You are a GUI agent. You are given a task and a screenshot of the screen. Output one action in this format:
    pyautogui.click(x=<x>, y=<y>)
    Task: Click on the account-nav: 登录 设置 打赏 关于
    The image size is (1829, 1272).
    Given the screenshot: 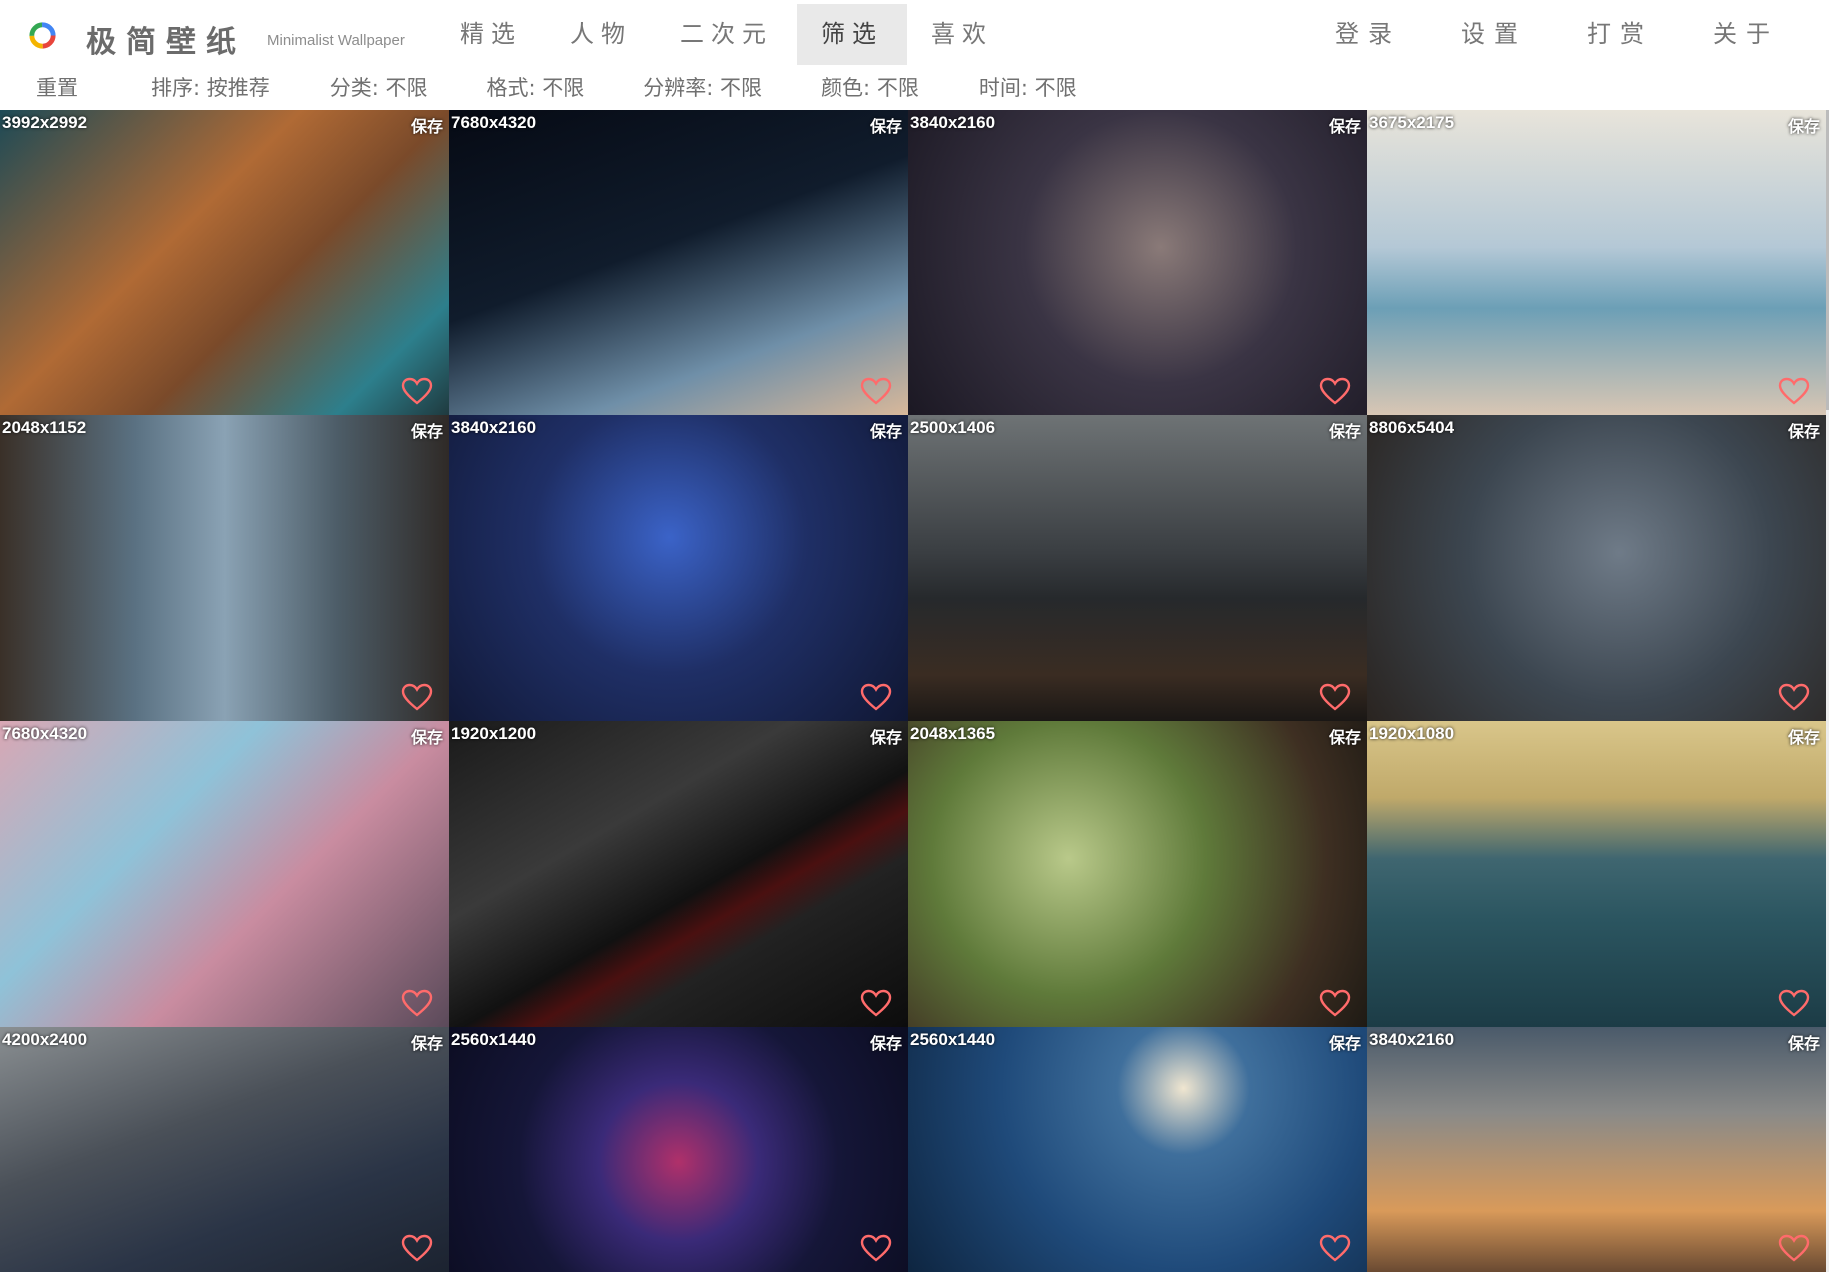 What is the action you would take?
    pyautogui.click(x=1557, y=34)
    